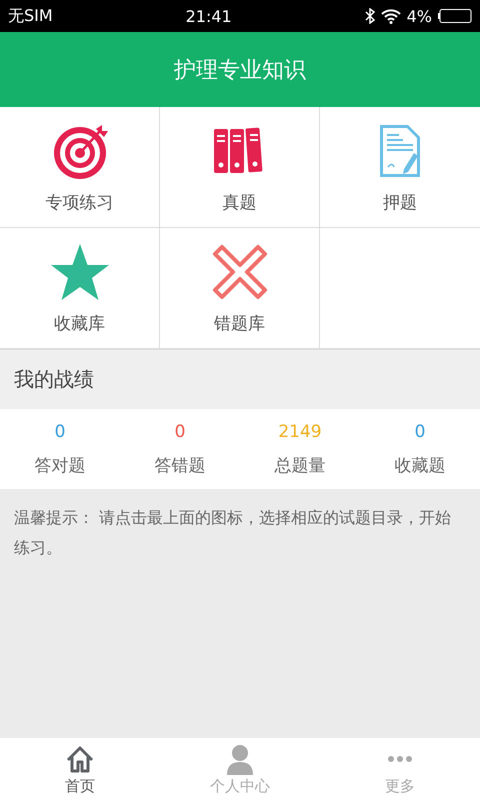 This screenshot has width=480, height=800. What do you see at coordinates (79, 323) in the screenshot?
I see `tile-label: 收藏库` at bounding box center [79, 323].